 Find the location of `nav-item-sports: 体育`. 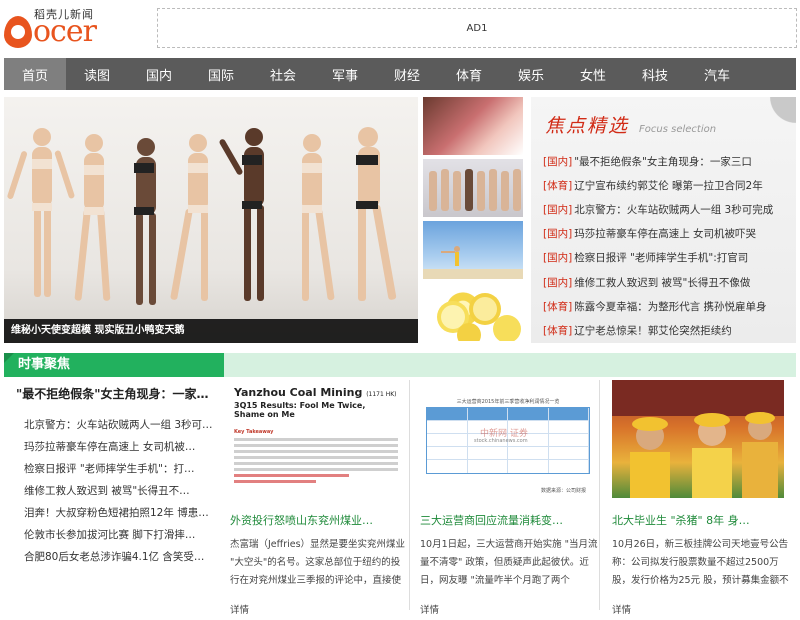

nav-item-sports: 体育 is located at coordinates (469, 74).